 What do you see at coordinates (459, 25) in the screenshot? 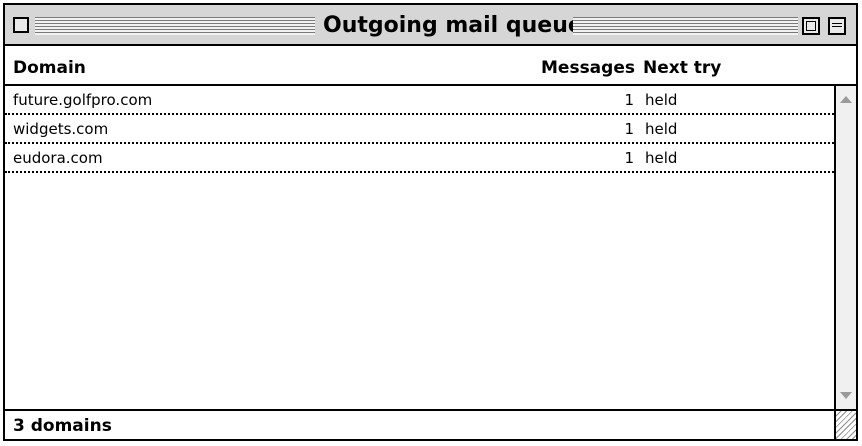
I see `window-title: Outgoing mail queues` at bounding box center [459, 25].